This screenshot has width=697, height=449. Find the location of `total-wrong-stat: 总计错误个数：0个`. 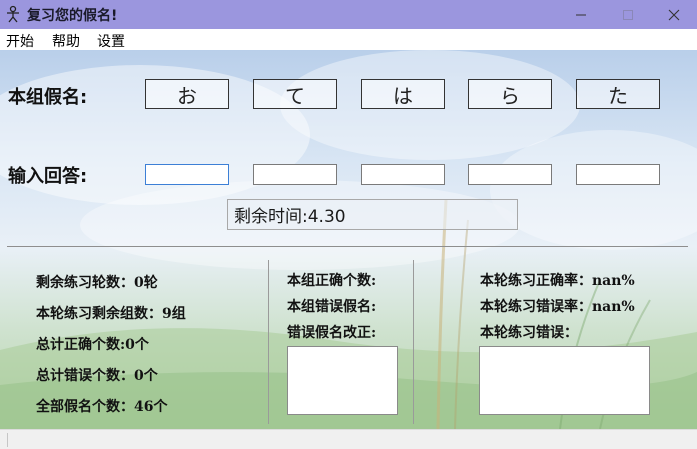

total-wrong-stat: 总计错误个数：0个 is located at coordinates (97, 376).